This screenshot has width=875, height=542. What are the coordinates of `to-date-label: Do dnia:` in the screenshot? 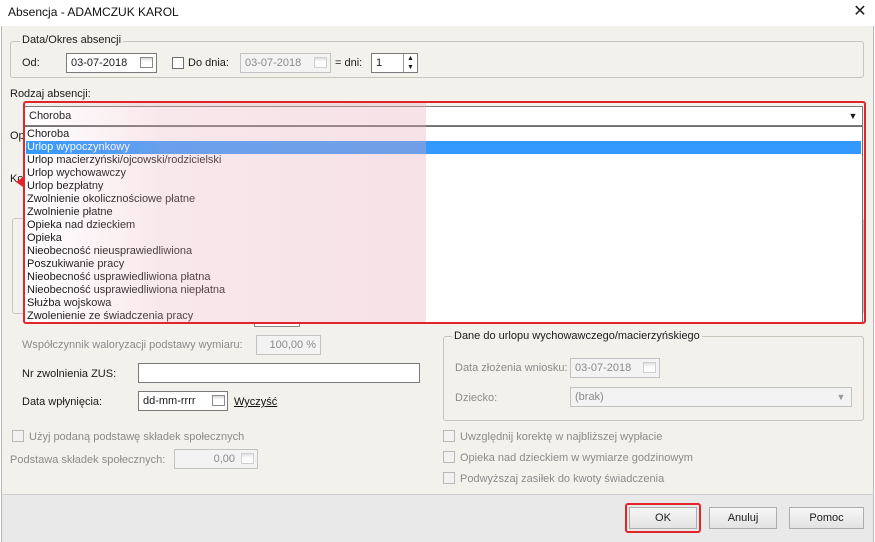 It's located at (208, 63).